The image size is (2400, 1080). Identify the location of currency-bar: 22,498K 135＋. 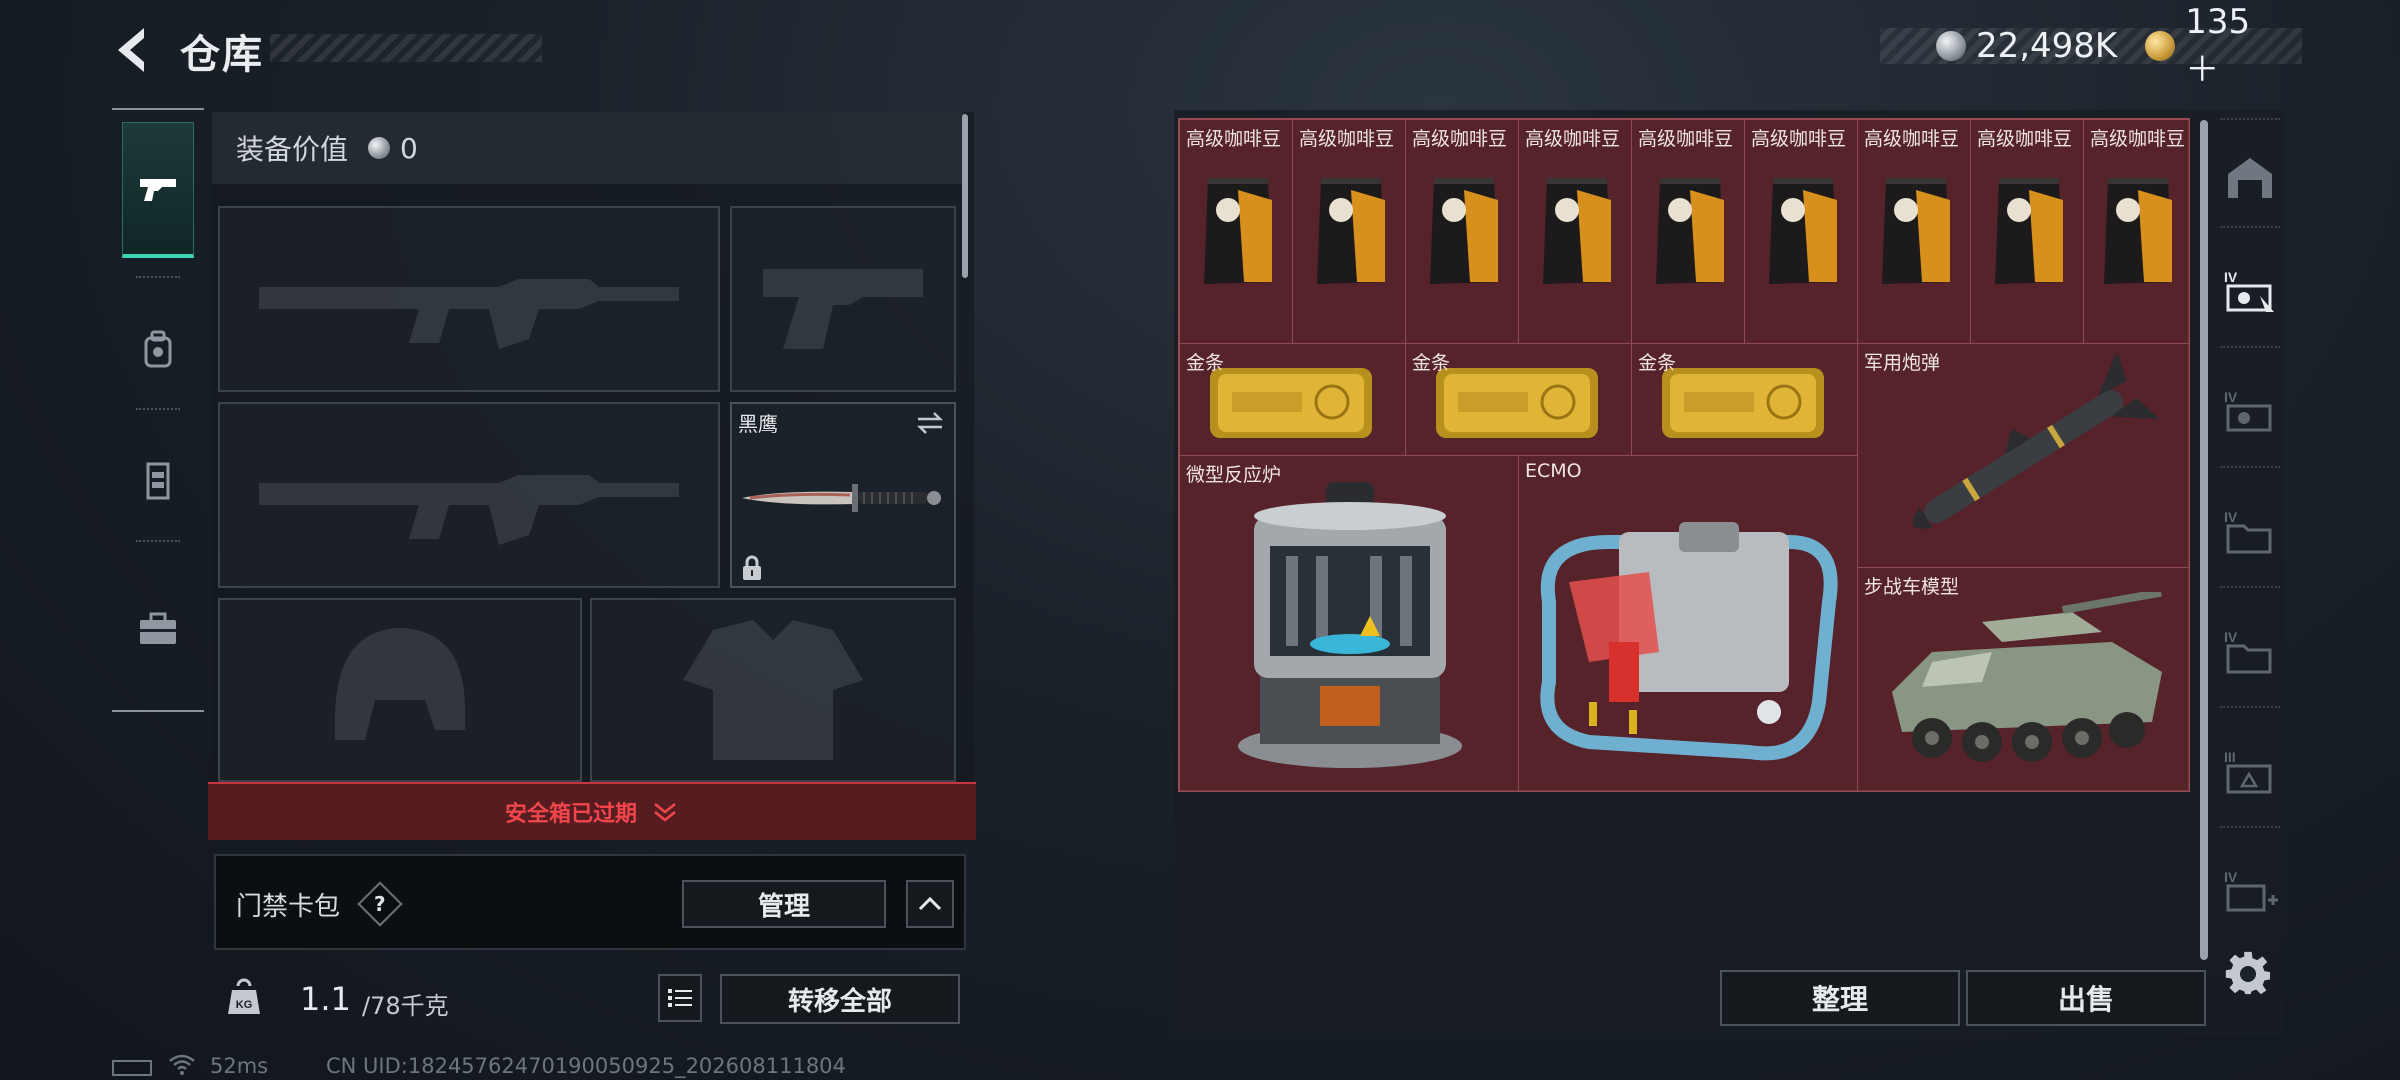
(2091, 46).